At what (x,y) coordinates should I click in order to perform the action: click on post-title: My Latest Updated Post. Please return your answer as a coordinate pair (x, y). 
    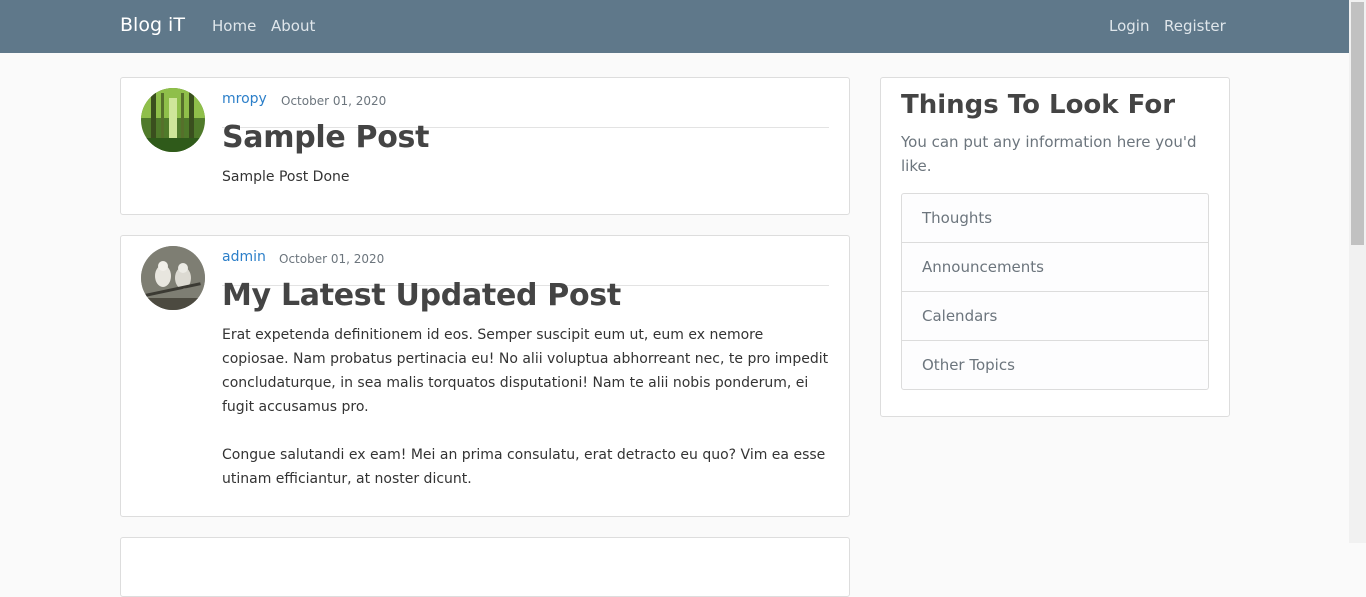
    Looking at the image, I should click on (421, 295).